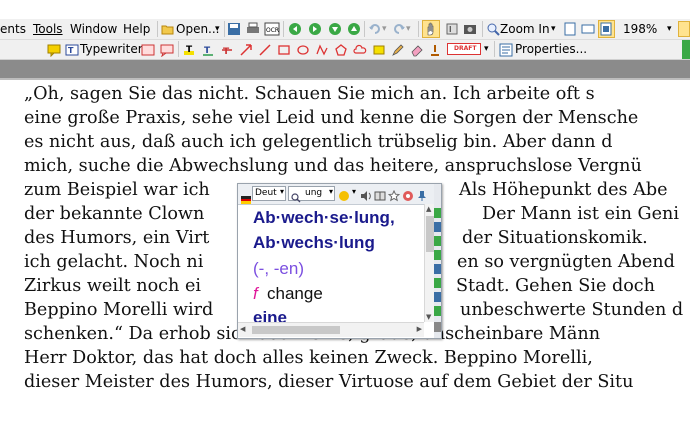 The image size is (690, 421). What do you see at coordinates (136, 29) in the screenshot?
I see `menu-item-help: Help` at bounding box center [136, 29].